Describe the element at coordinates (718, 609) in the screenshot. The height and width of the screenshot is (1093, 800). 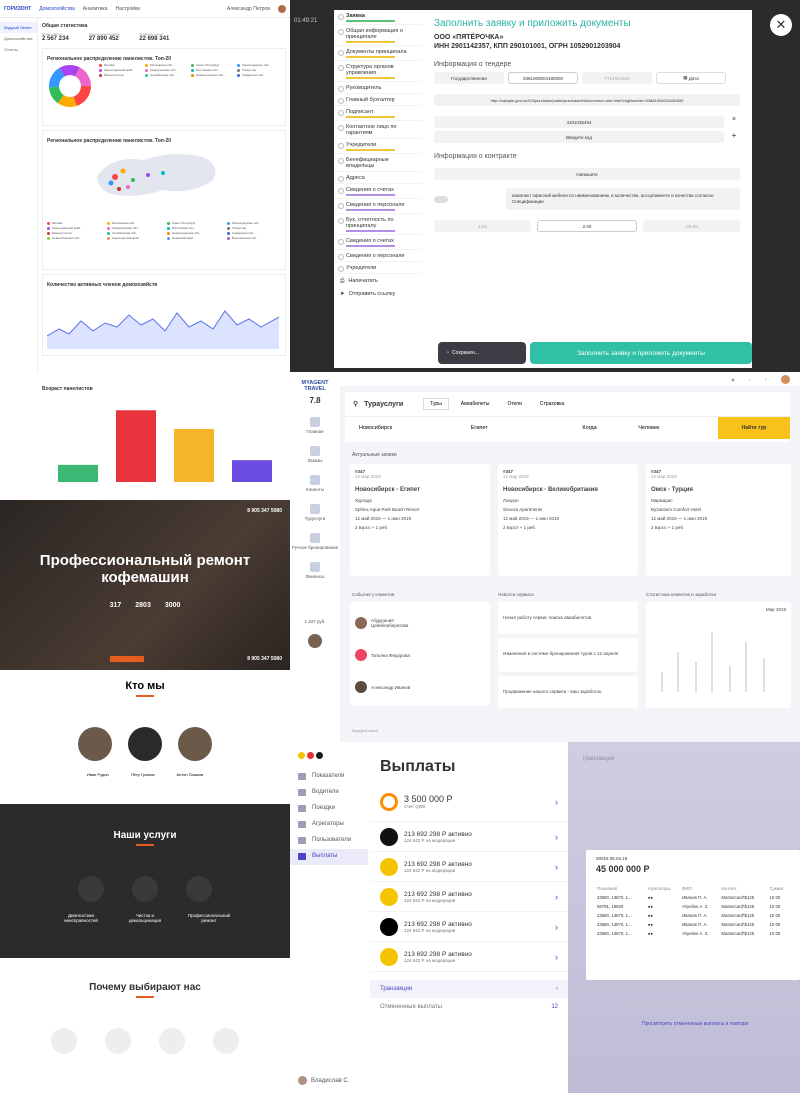
I see `month-select: Мар 2019` at that location.